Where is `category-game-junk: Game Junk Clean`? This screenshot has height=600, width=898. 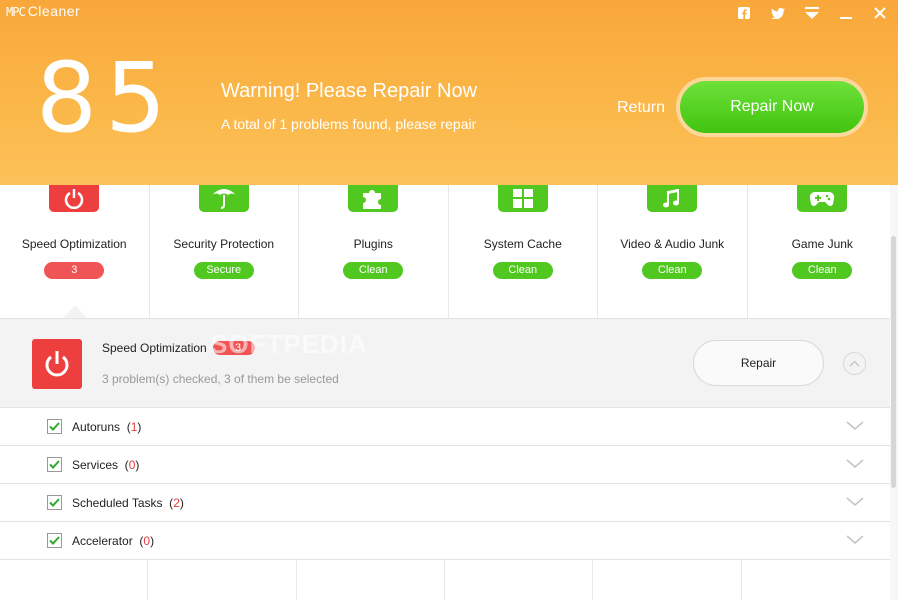
category-game-junk: Game Junk Clean is located at coordinates (823, 251).